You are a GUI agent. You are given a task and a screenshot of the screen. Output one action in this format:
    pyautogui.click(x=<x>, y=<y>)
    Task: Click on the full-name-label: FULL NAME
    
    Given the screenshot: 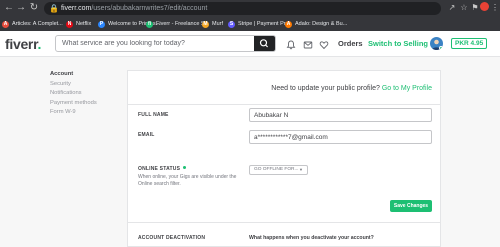 What is the action you would take?
    pyautogui.click(x=153, y=115)
    